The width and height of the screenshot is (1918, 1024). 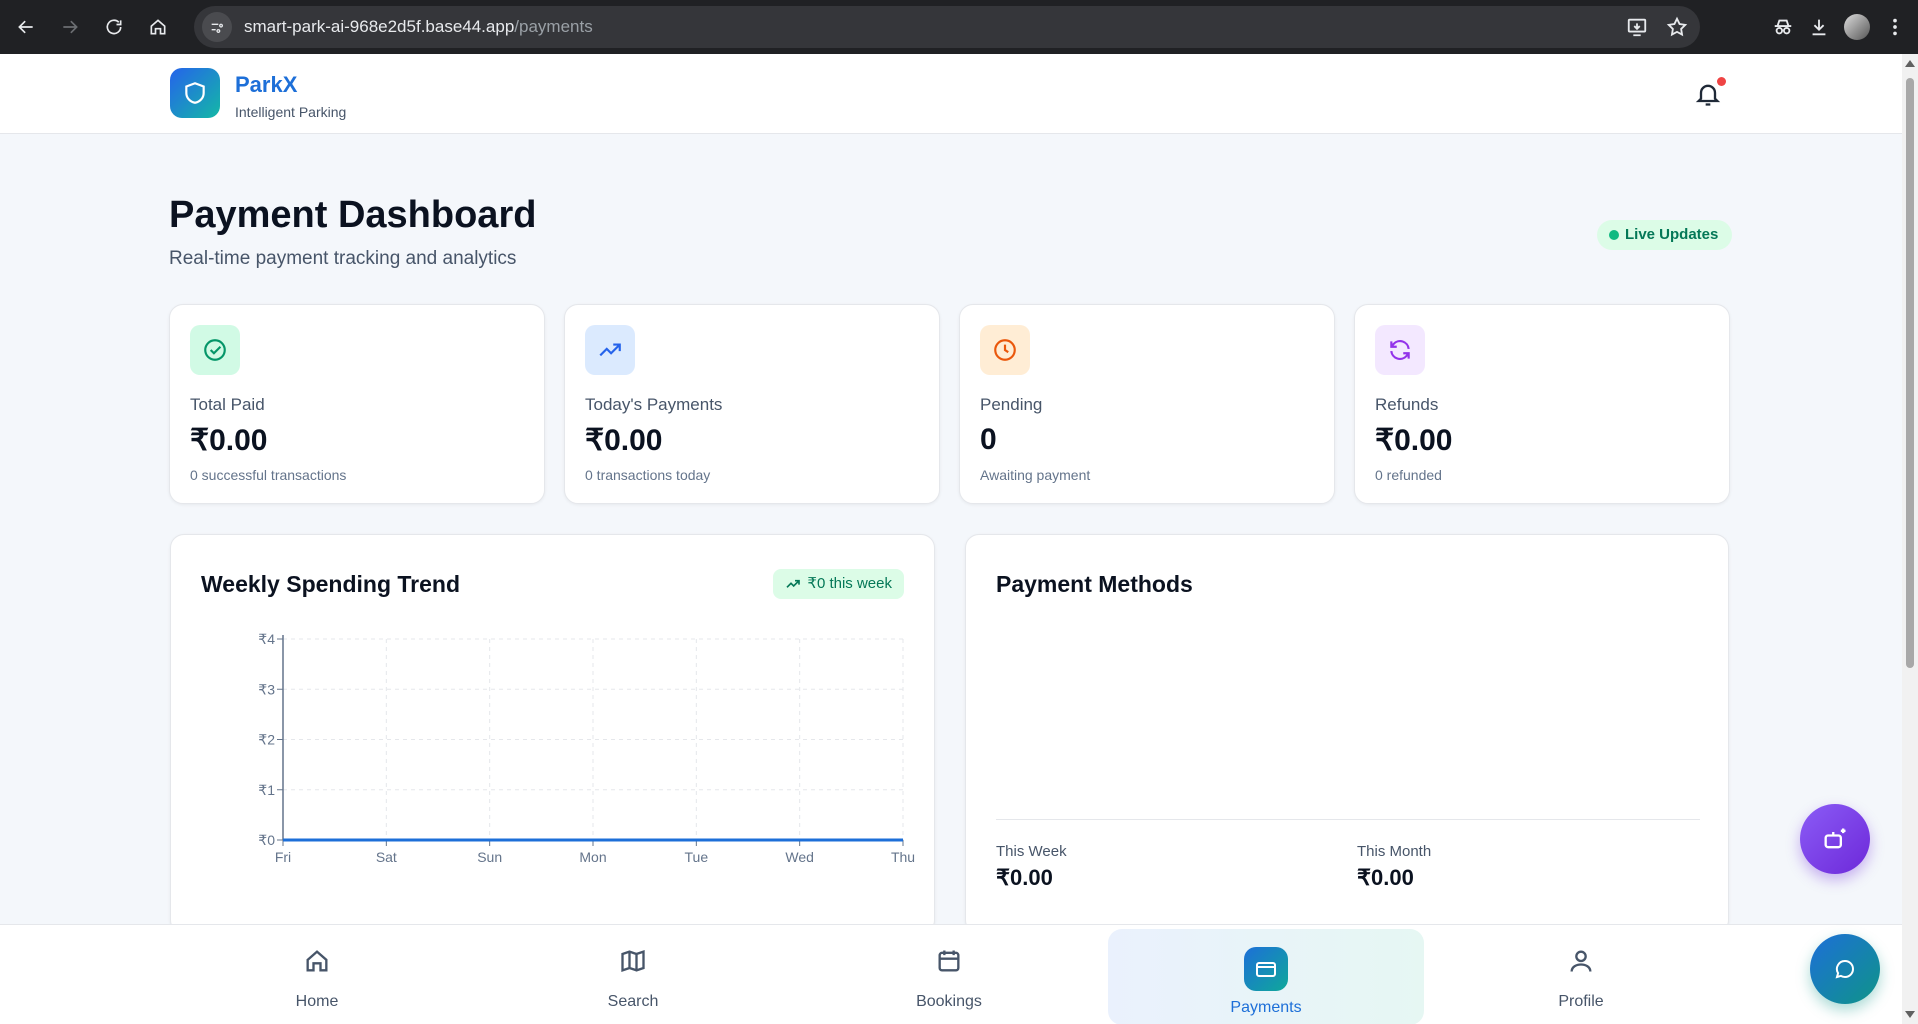 I want to click on home-browser-icon, so click(x=158, y=27).